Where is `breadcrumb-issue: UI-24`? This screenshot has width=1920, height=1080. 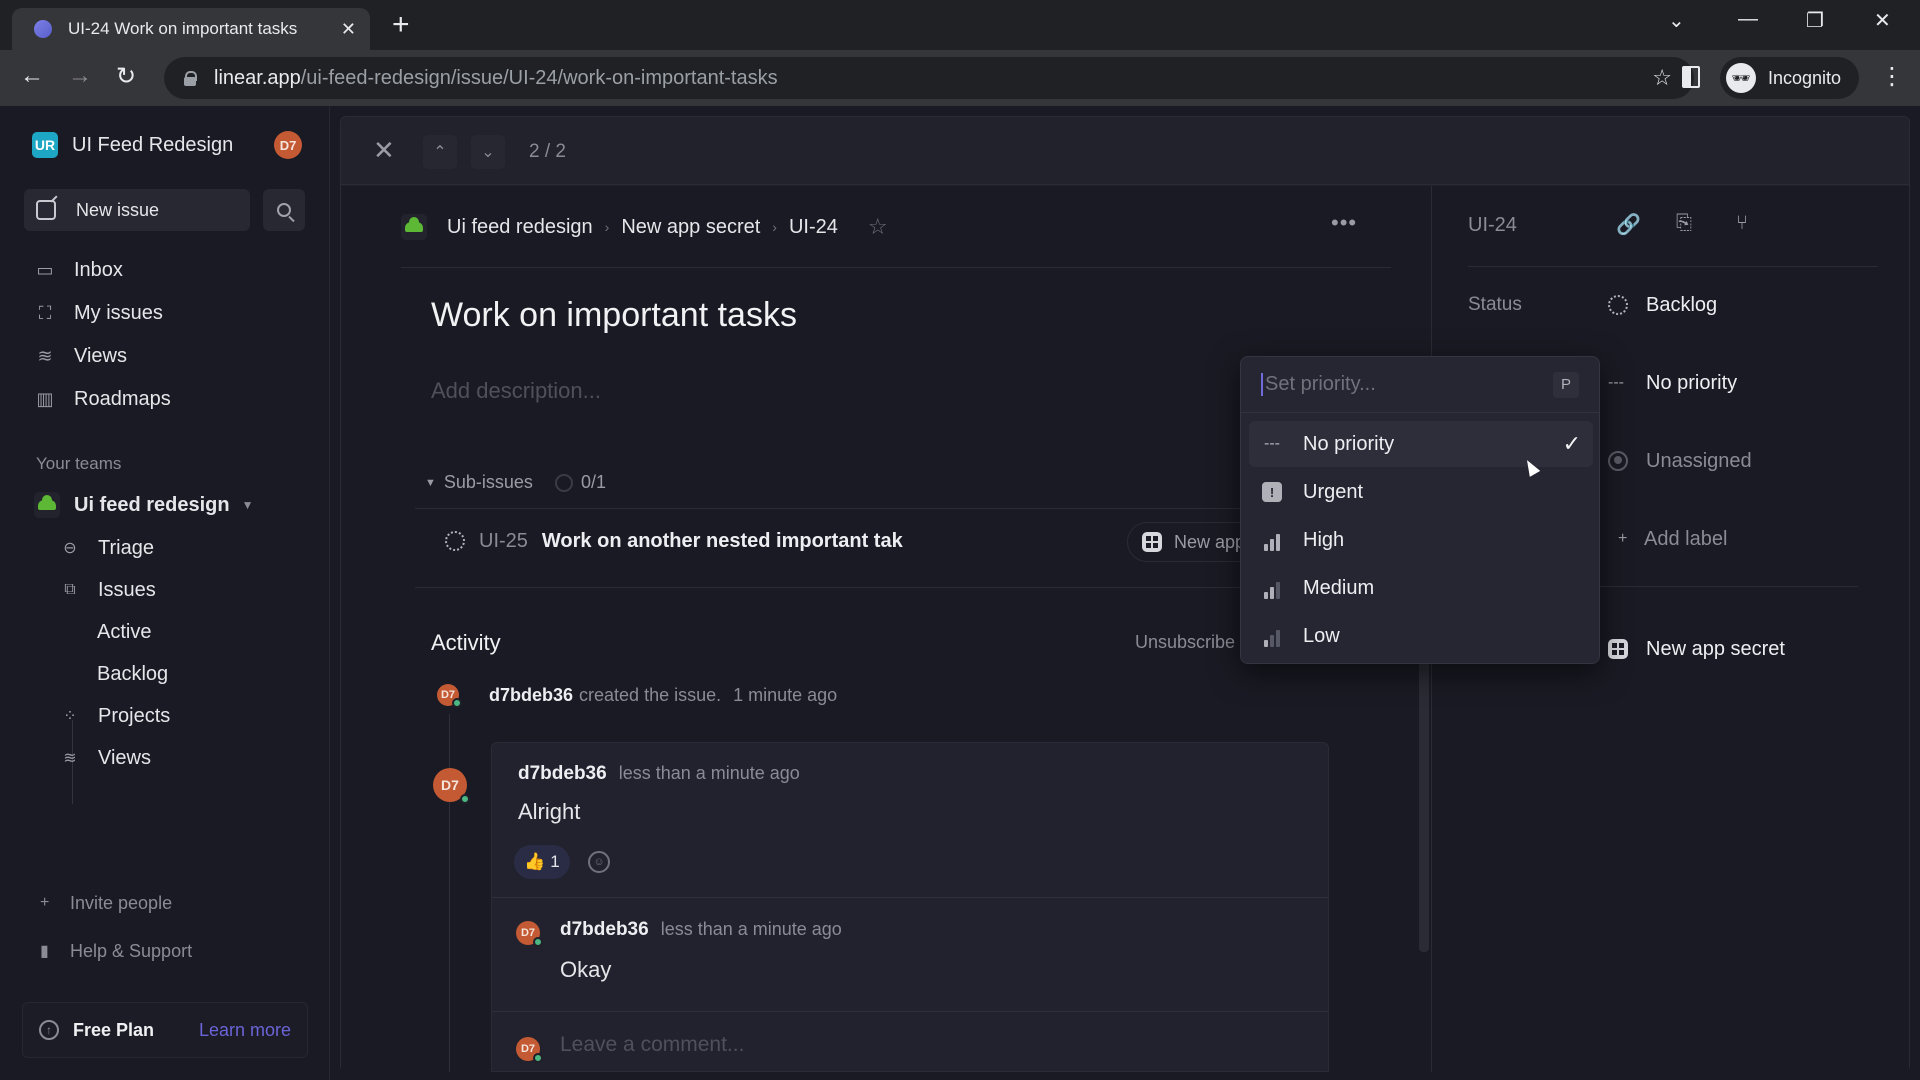 breadcrumb-issue: UI-24 is located at coordinates (813, 227).